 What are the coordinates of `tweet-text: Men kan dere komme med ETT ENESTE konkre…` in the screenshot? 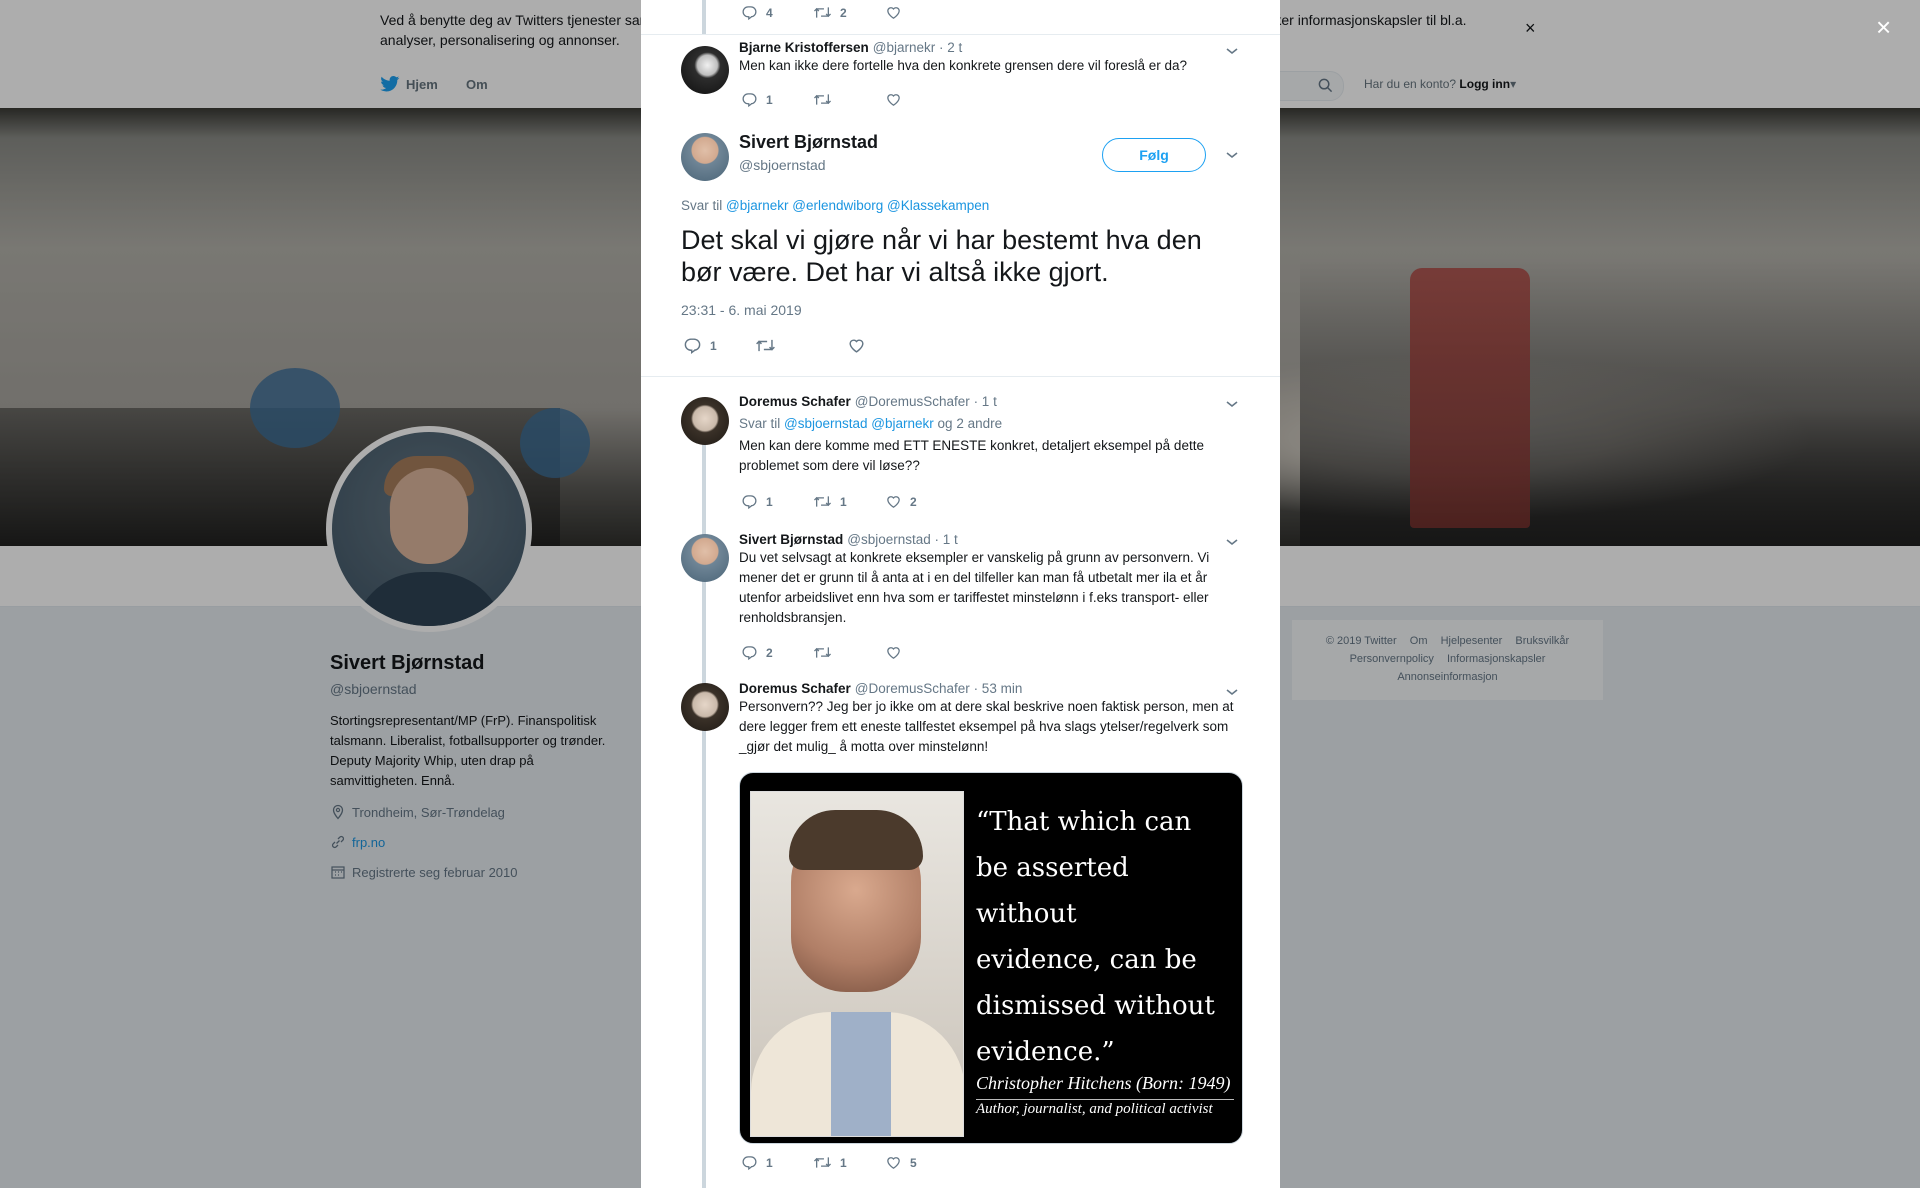 It's located at (971, 455).